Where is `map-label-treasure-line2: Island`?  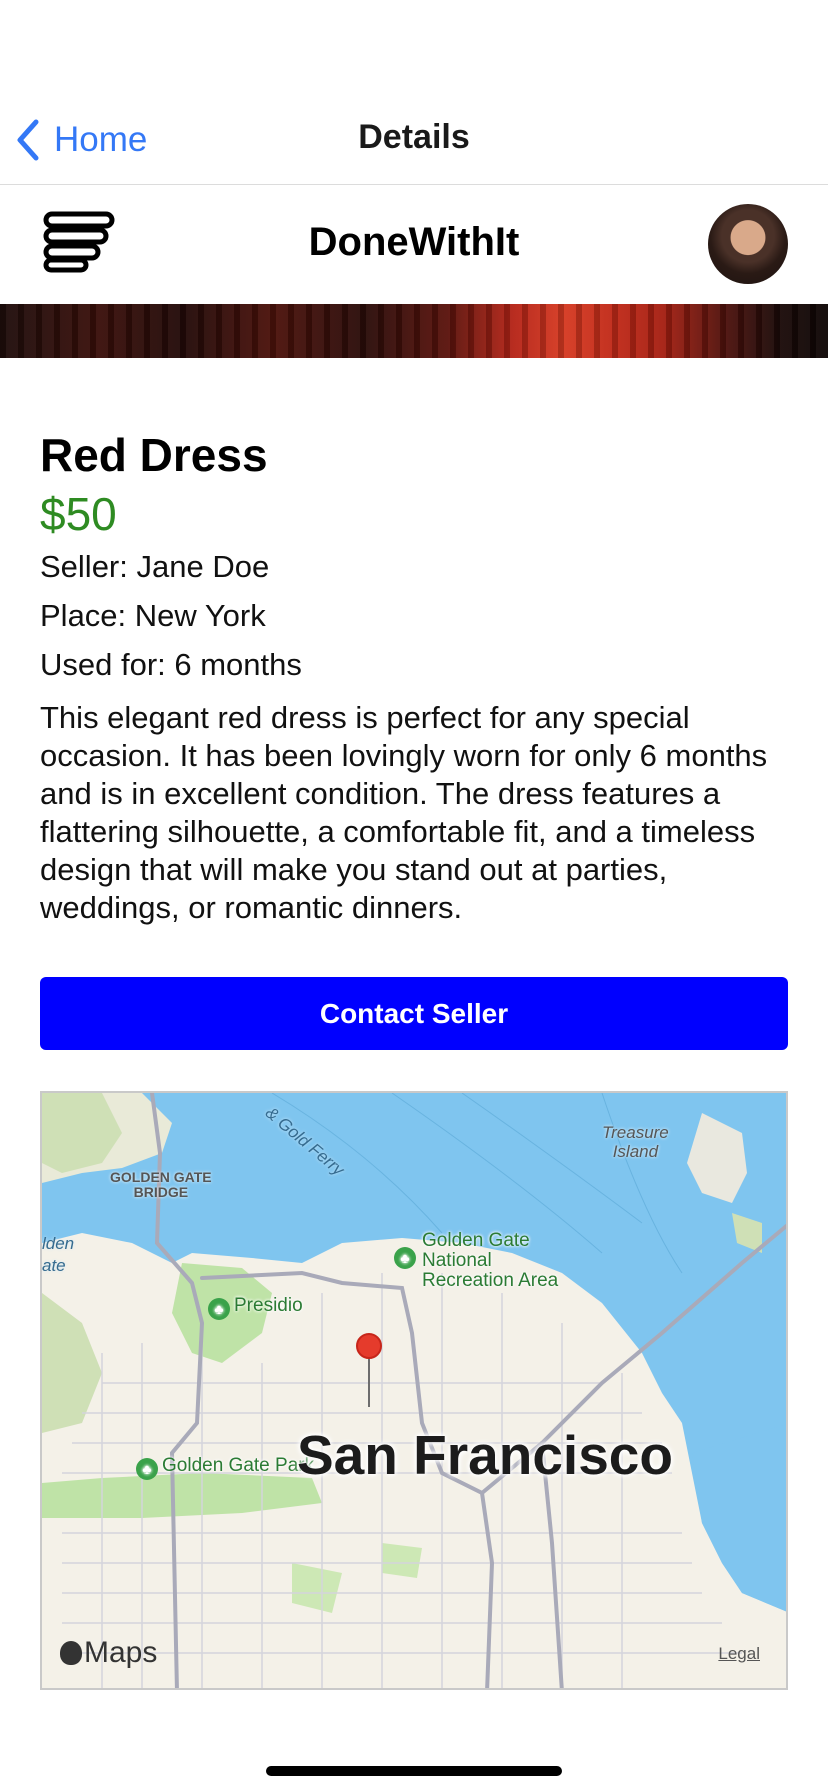 map-label-treasure-line2: Island is located at coordinates (635, 1151).